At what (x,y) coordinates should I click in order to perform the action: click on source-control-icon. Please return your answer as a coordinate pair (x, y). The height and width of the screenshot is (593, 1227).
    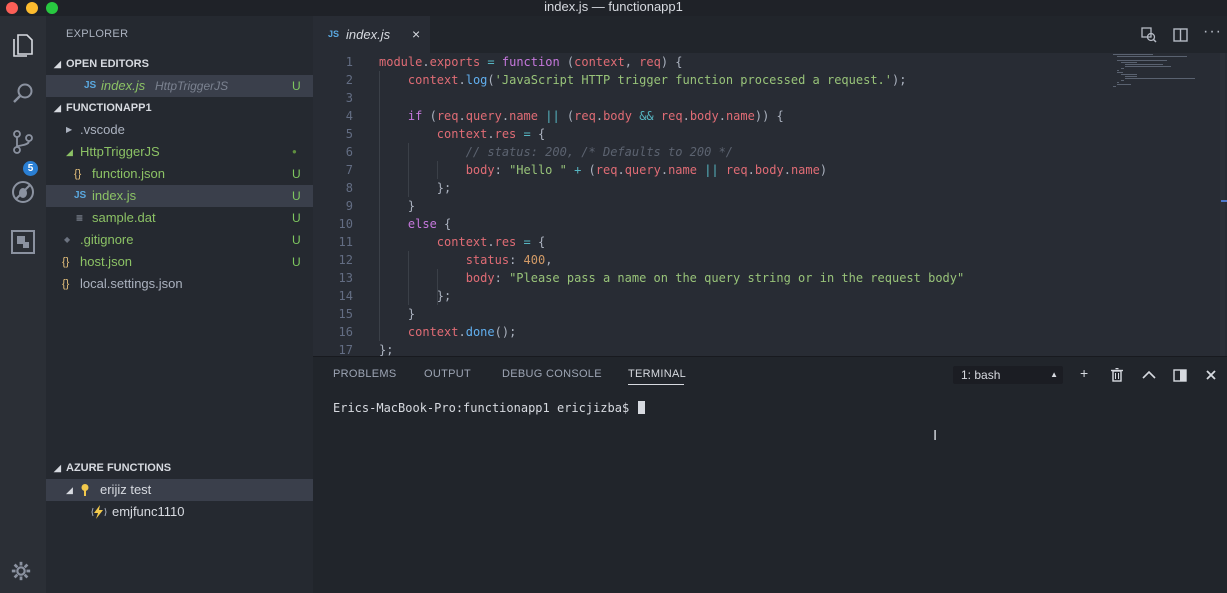
    Looking at the image, I should click on (23, 142).